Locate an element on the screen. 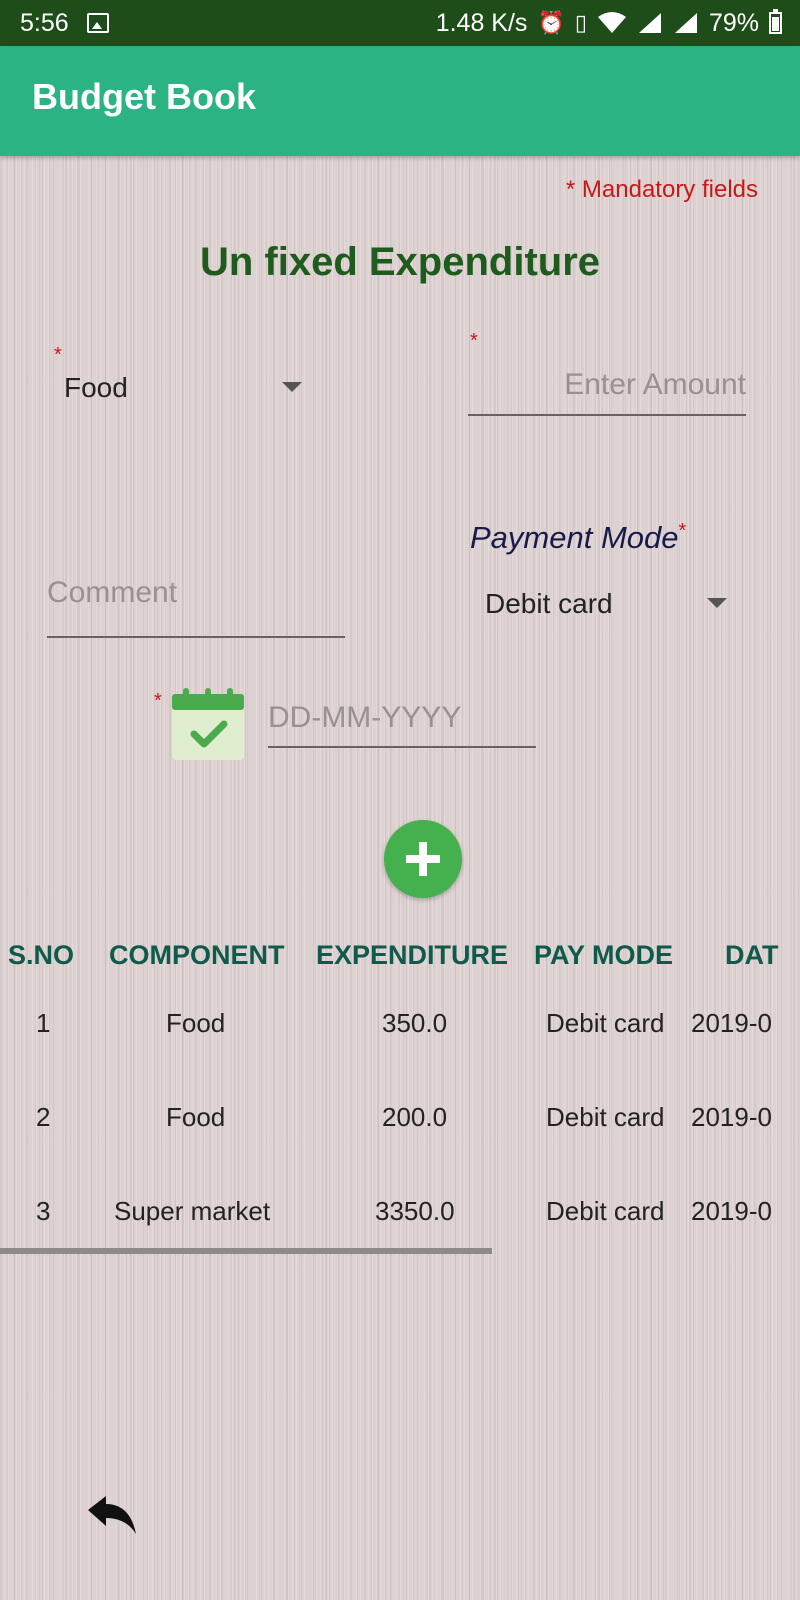 This screenshot has height=1600, width=800. required-mark-payment: * is located at coordinates (682, 531).